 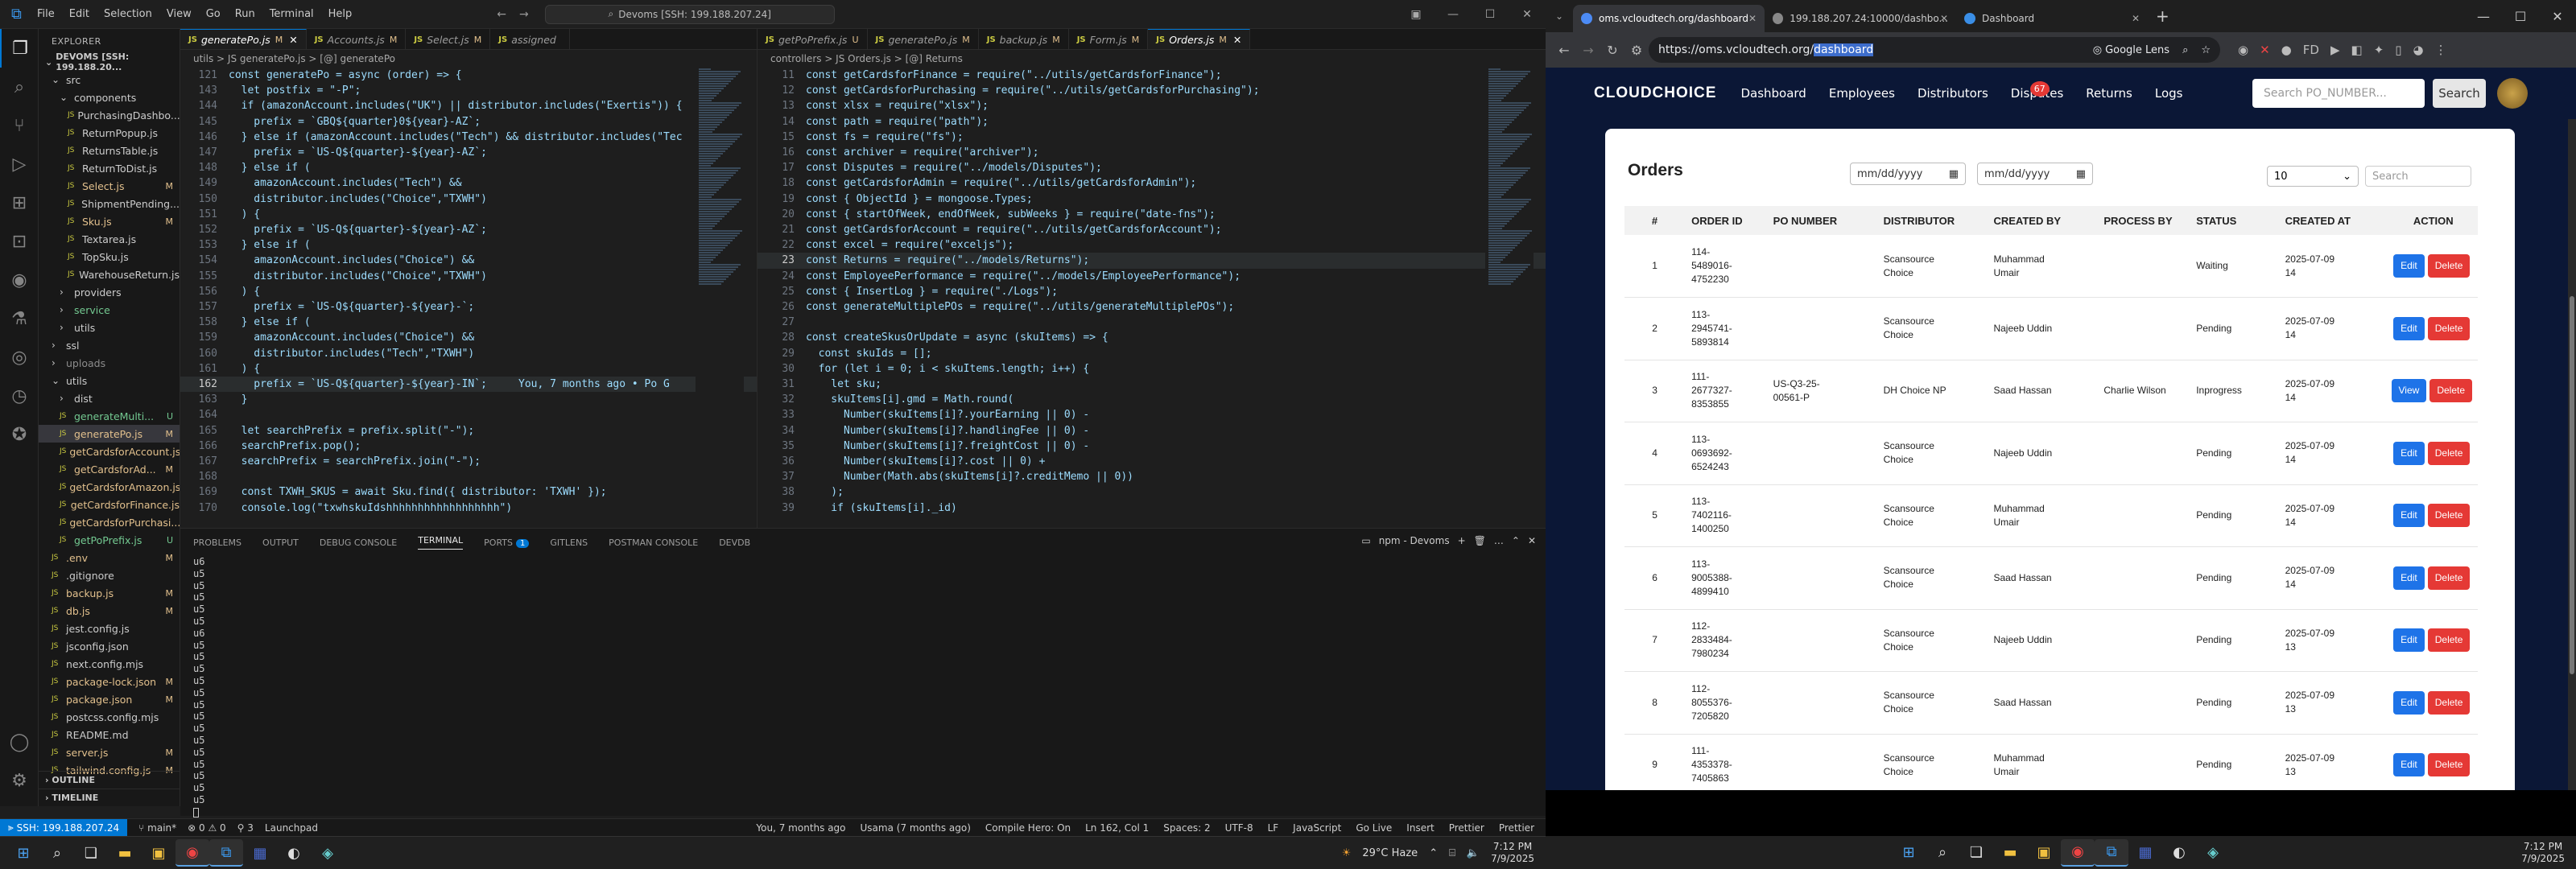 What do you see at coordinates (2572, 485) in the screenshot?
I see `scrollbar-thumb` at bounding box center [2572, 485].